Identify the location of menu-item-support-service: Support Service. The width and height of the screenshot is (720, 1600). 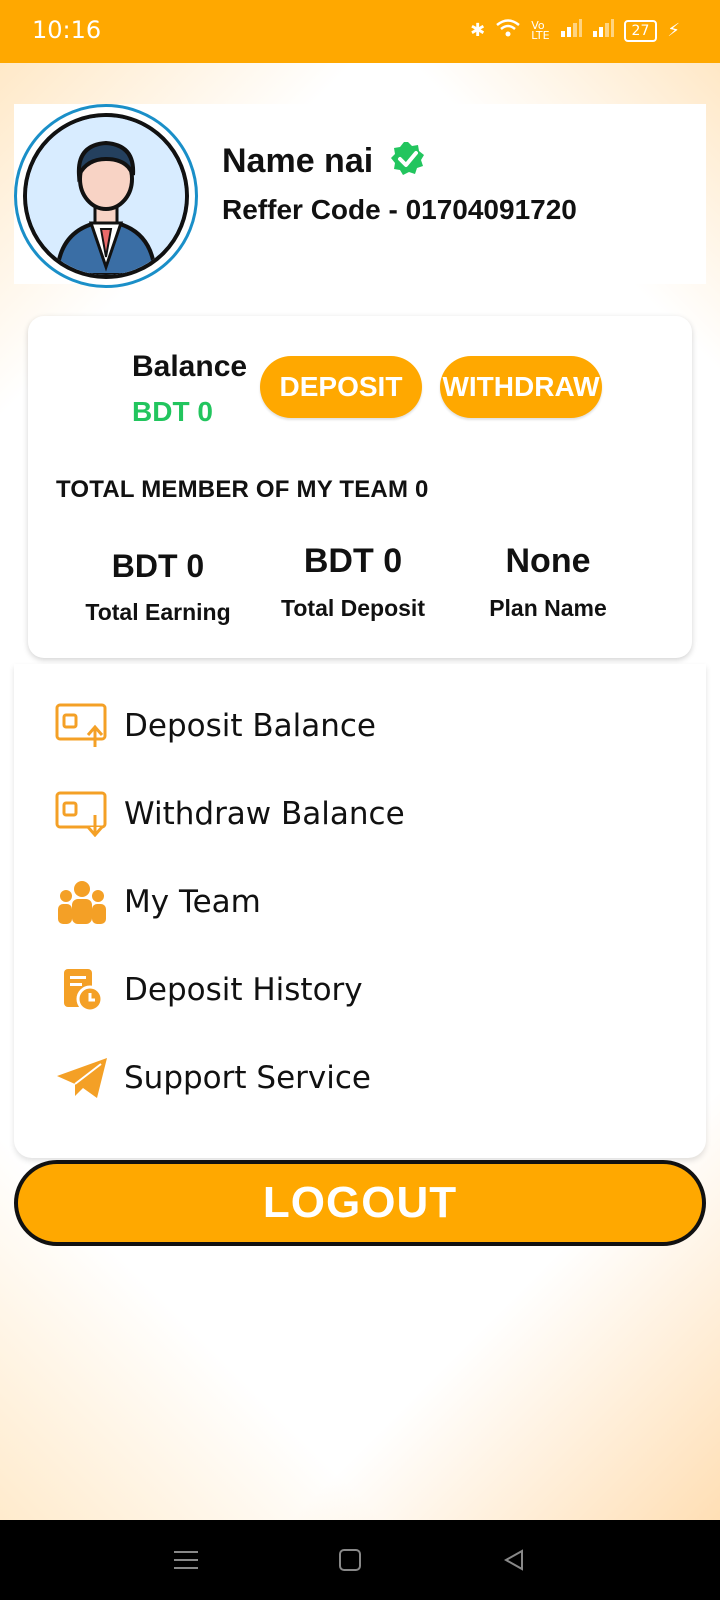
(354, 1078).